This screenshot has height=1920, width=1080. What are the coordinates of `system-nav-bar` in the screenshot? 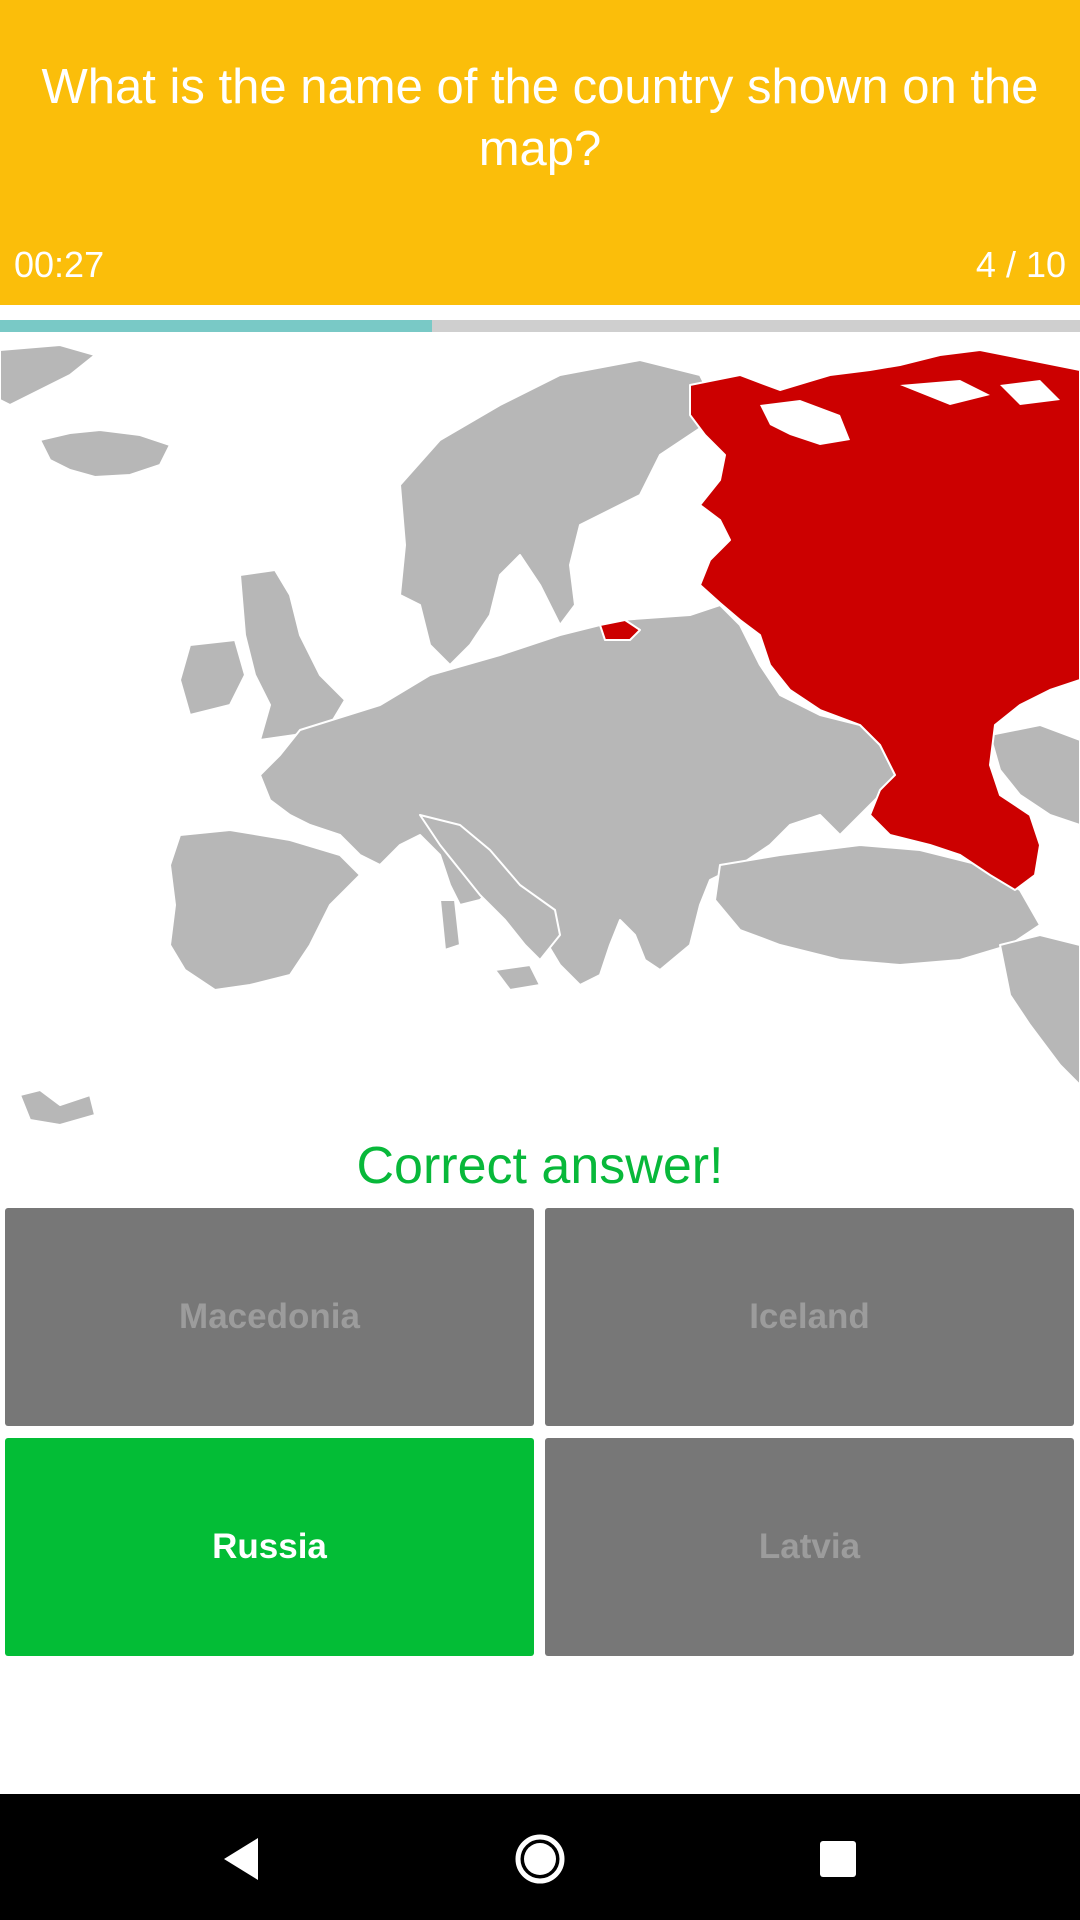 It's located at (540, 1857).